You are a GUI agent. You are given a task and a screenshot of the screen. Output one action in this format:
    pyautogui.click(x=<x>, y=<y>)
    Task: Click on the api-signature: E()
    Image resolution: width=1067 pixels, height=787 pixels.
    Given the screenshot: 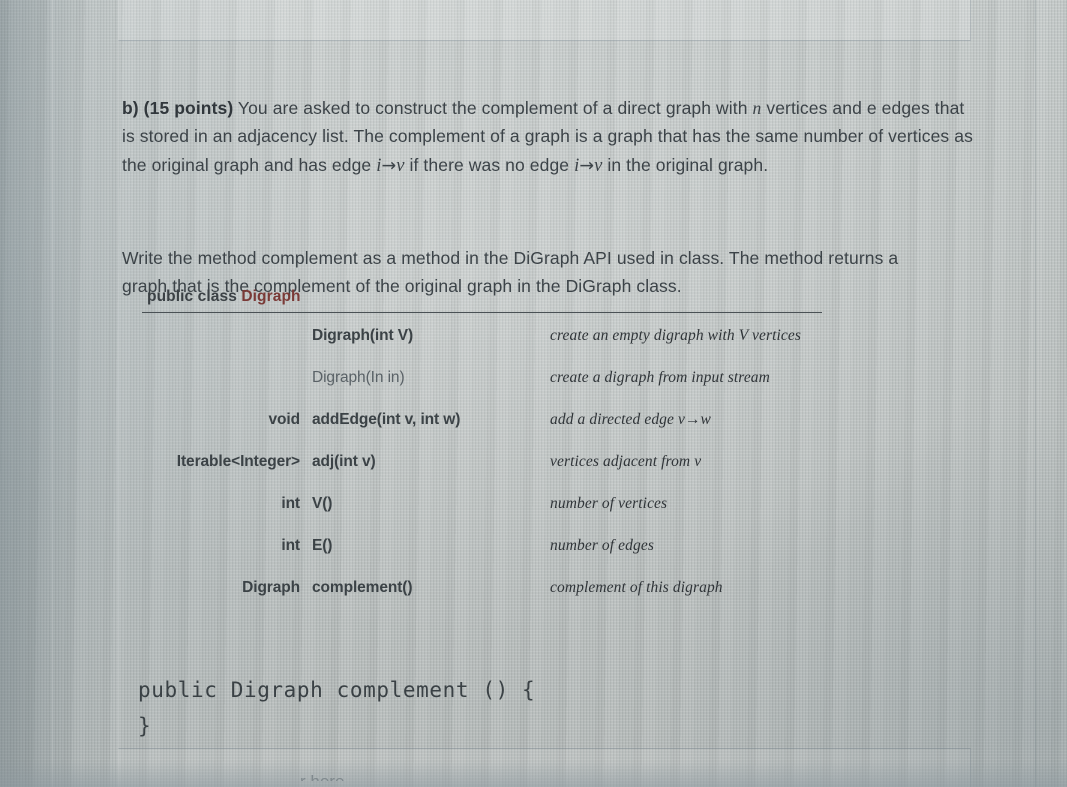 What is the action you would take?
    pyautogui.click(x=322, y=545)
    